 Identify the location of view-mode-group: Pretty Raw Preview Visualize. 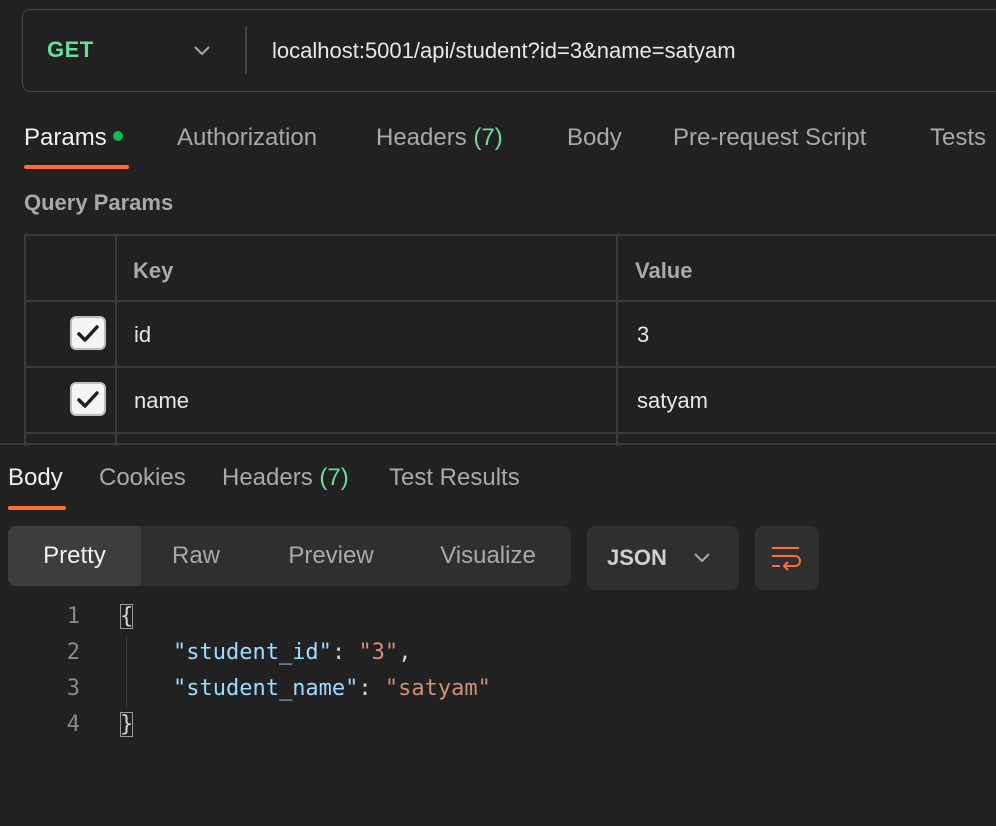
(289, 556).